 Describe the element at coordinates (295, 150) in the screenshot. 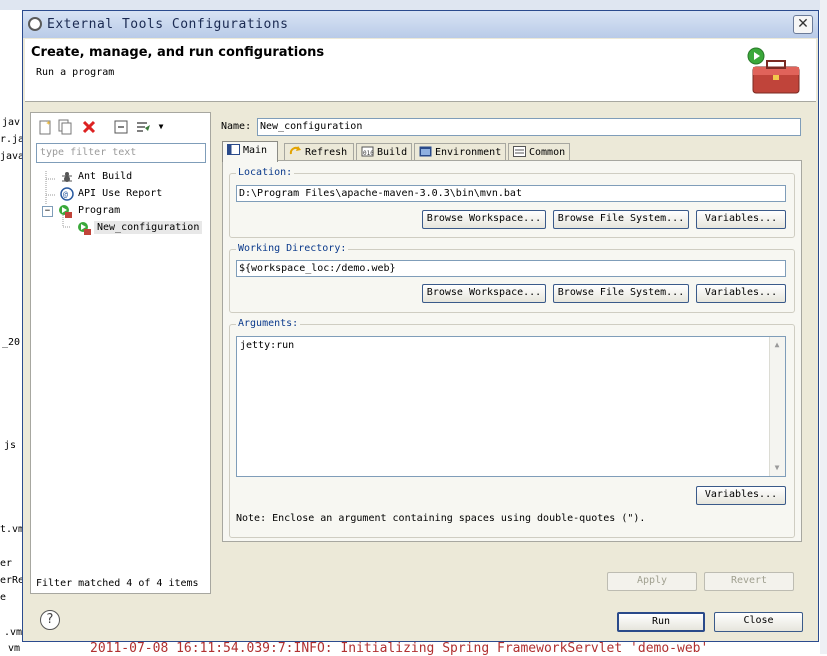

I see `refresh-icon` at that location.